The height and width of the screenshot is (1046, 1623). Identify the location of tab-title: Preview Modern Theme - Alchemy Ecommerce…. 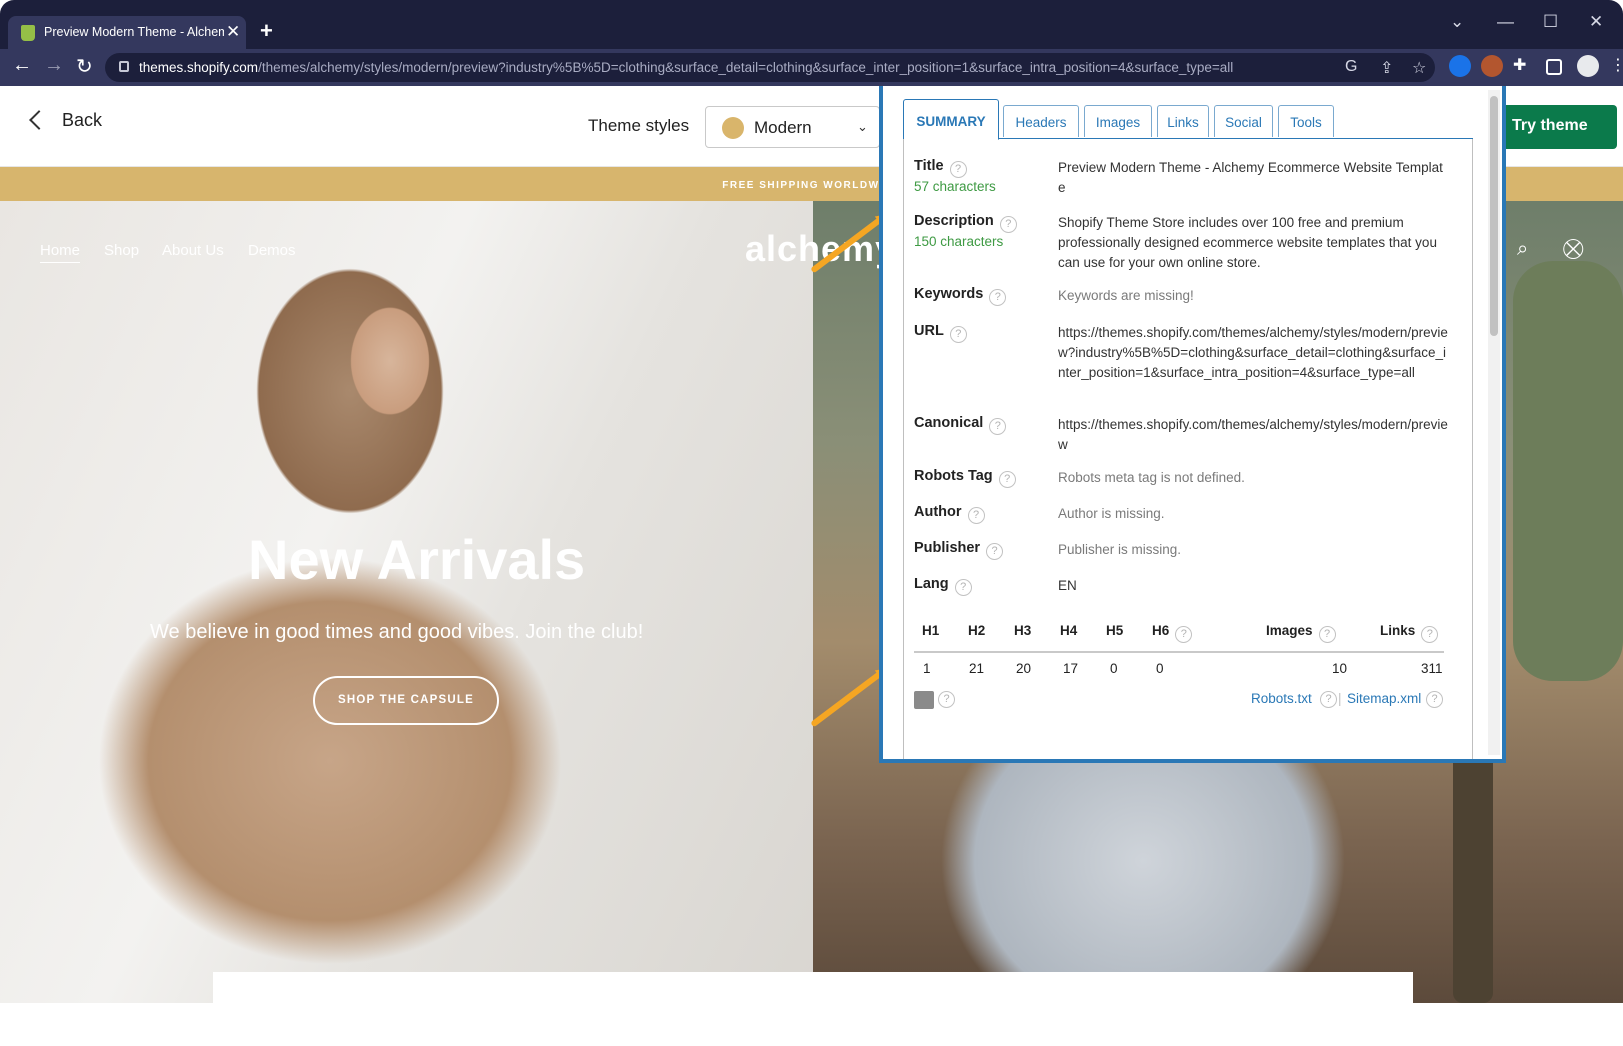
(134, 32).